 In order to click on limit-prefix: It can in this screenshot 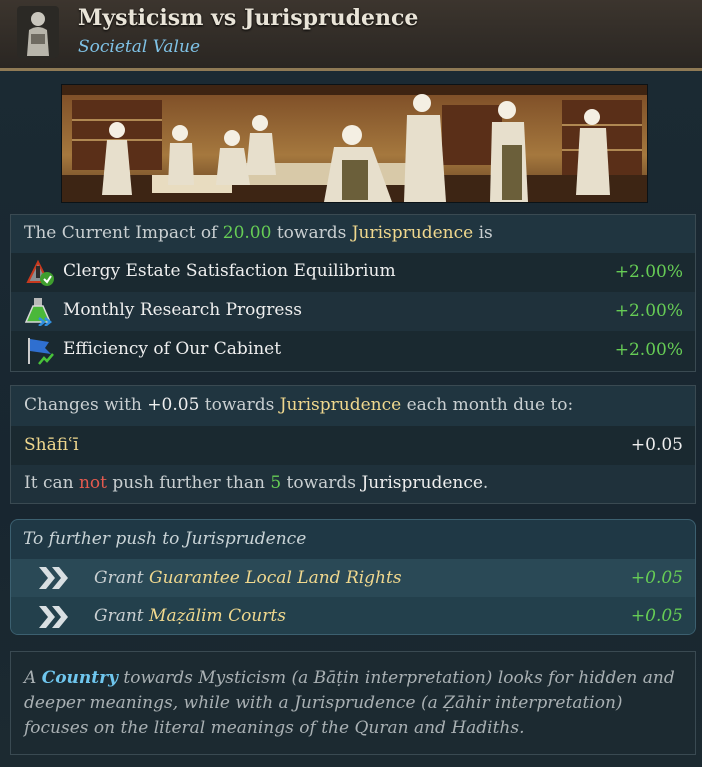, I will do `click(51, 483)`.